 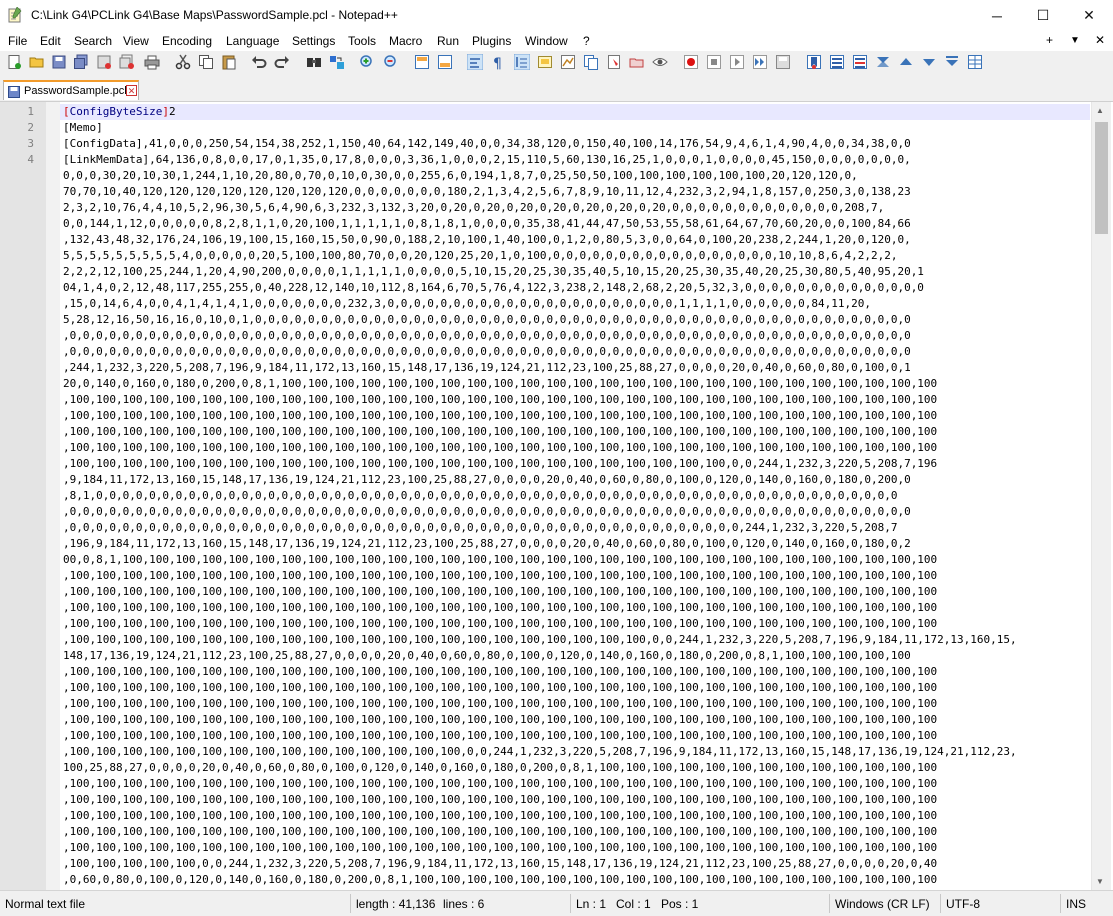 I want to click on menu-macro: Macro, so click(x=405, y=41).